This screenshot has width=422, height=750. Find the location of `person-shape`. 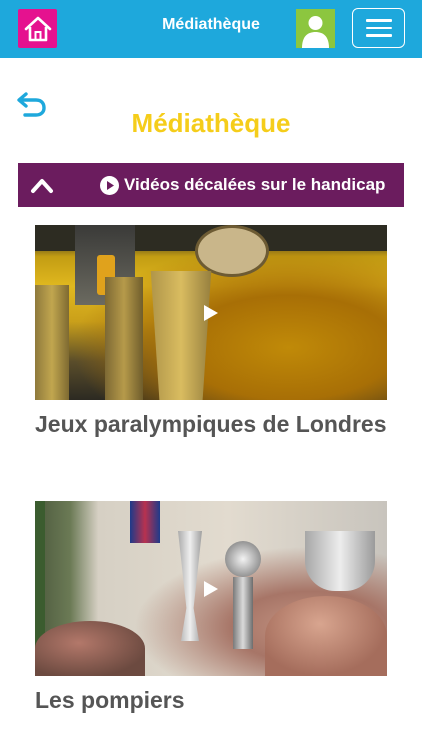

person-shape is located at coordinates (326, 636).